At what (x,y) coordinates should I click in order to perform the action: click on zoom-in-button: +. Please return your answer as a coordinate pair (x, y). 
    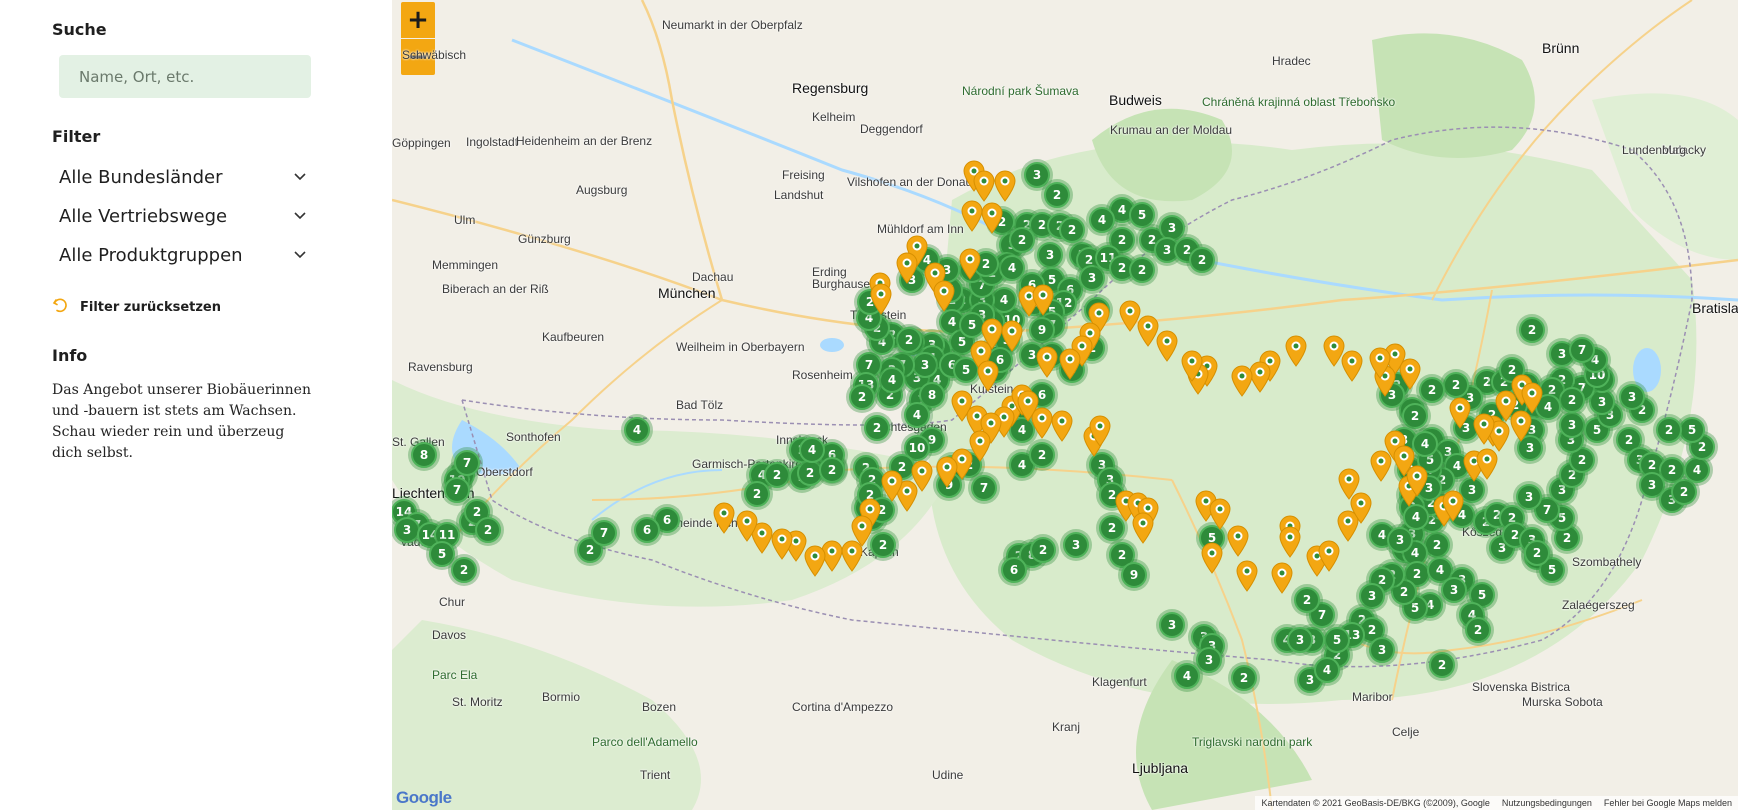
    Looking at the image, I should click on (418, 20).